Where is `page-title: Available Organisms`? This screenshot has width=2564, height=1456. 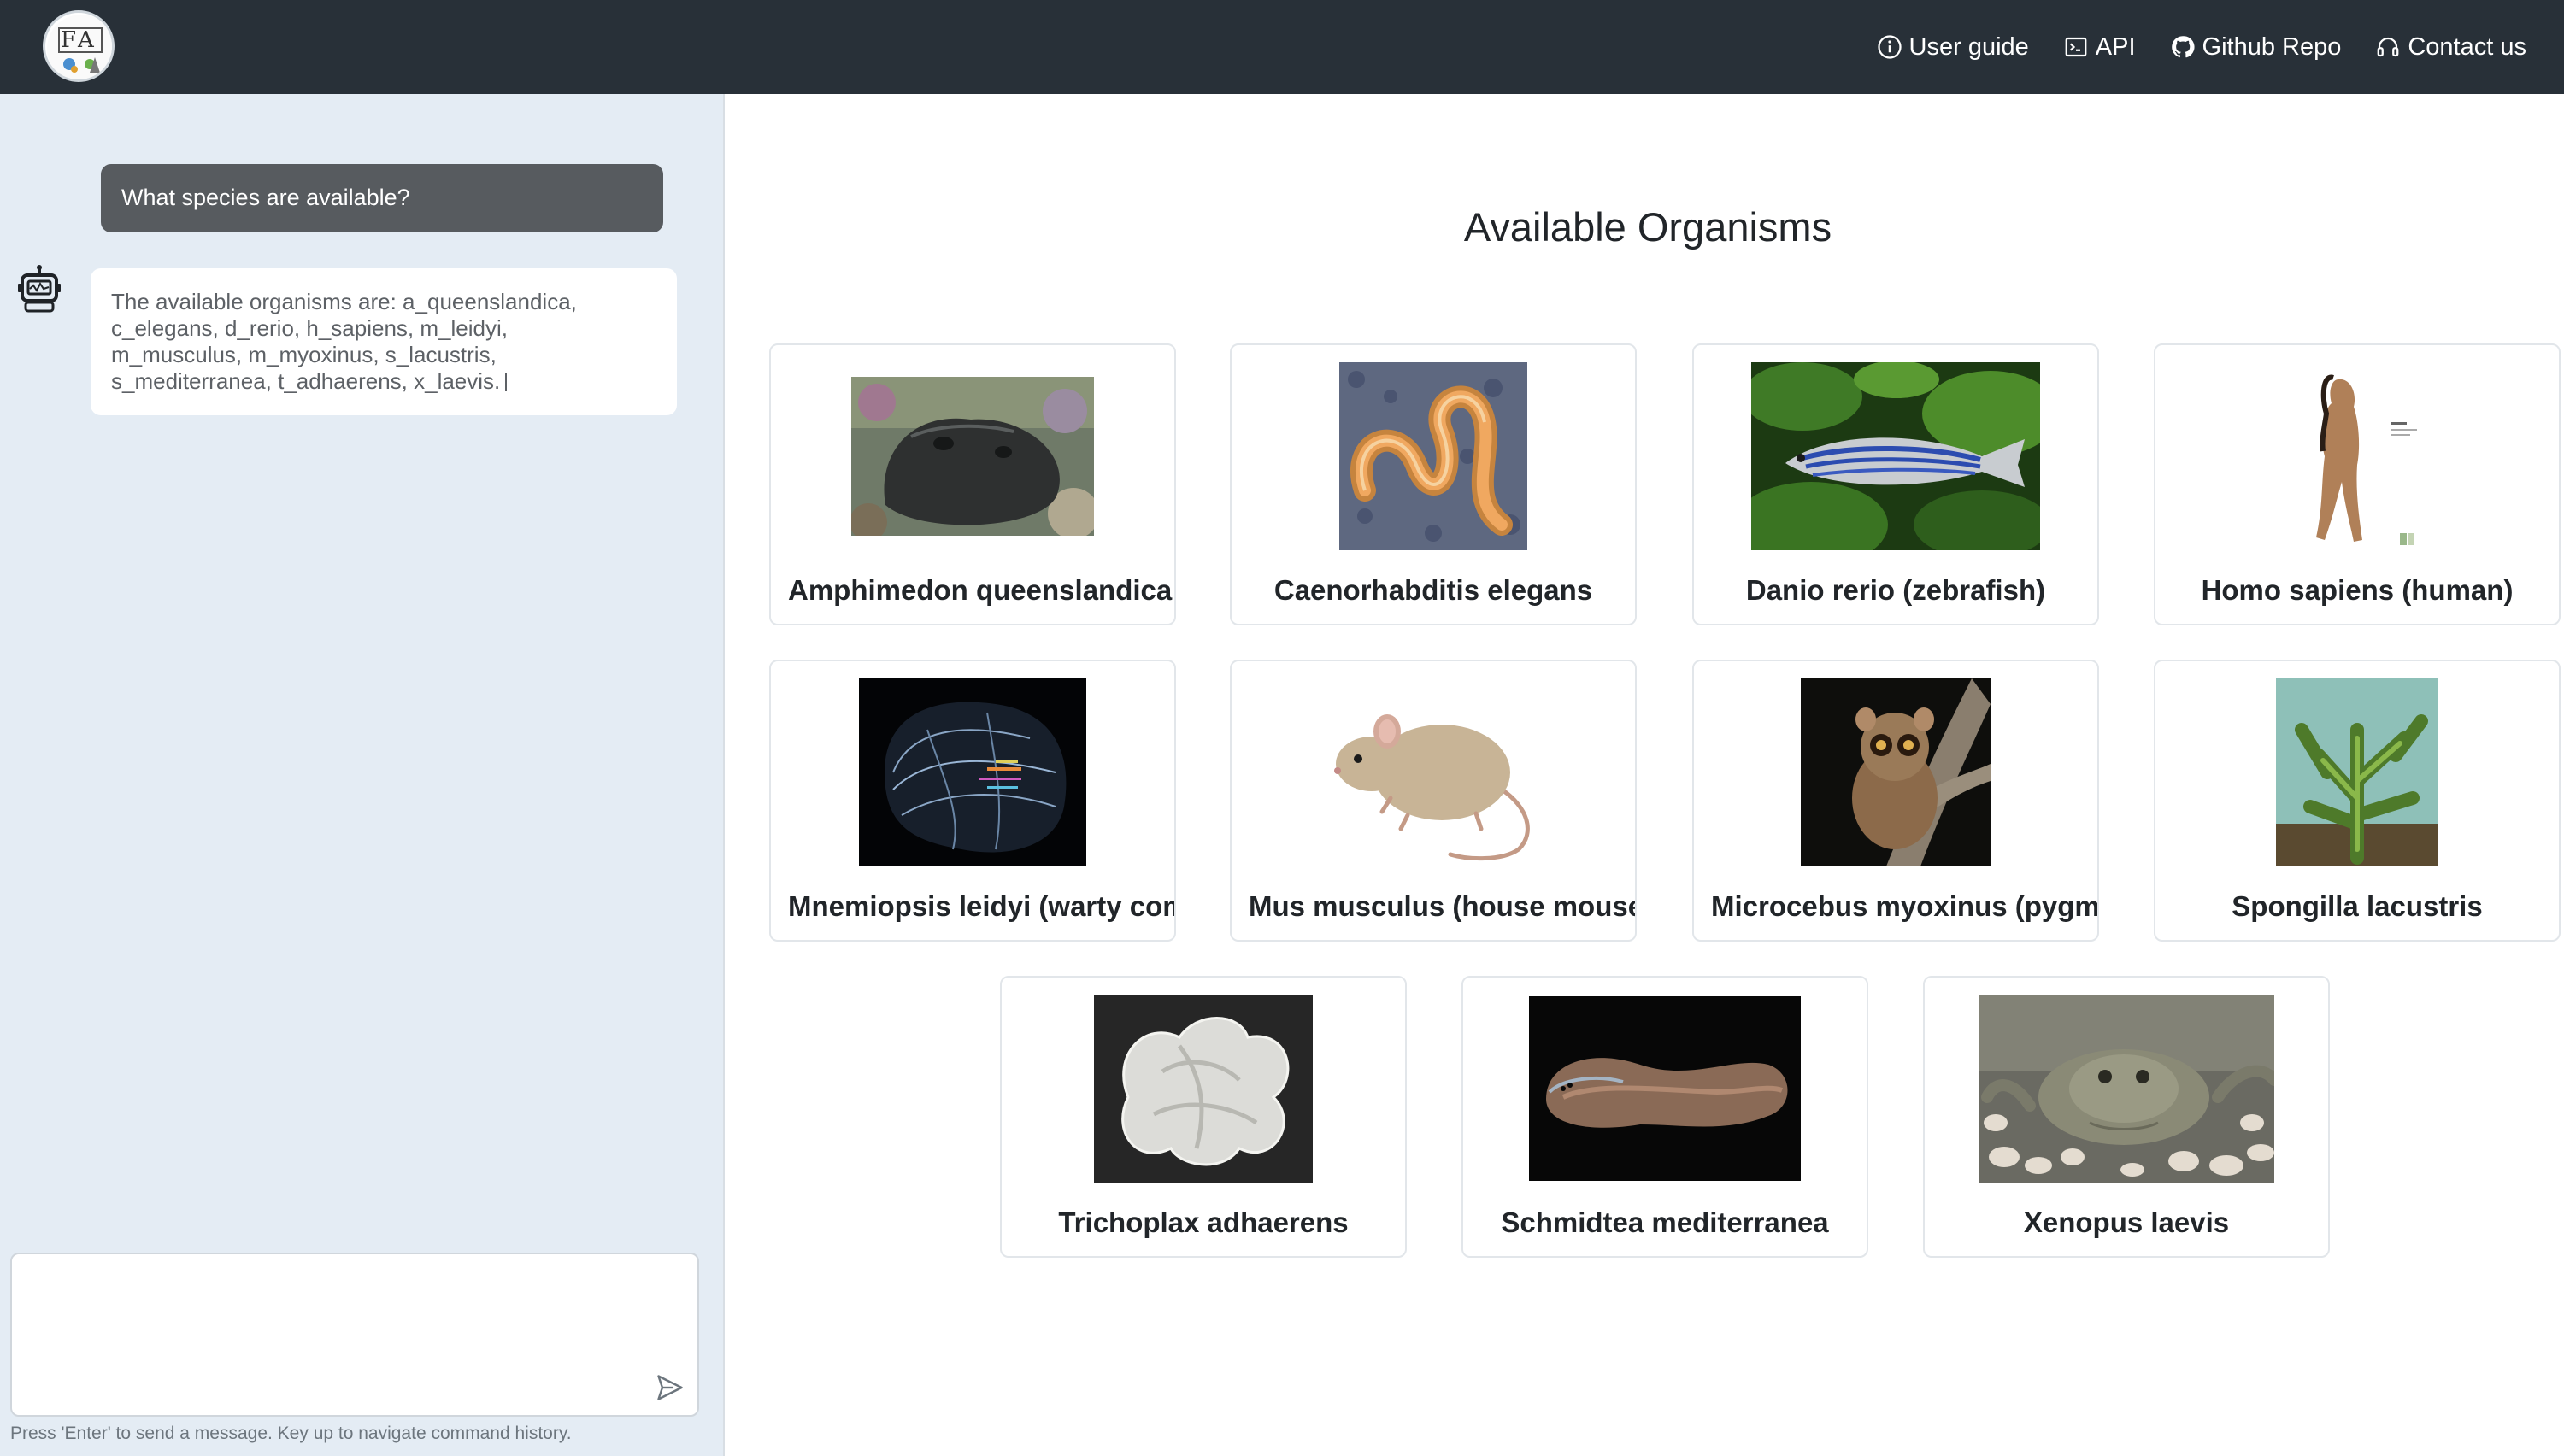 page-title: Available Organisms is located at coordinates (1647, 227).